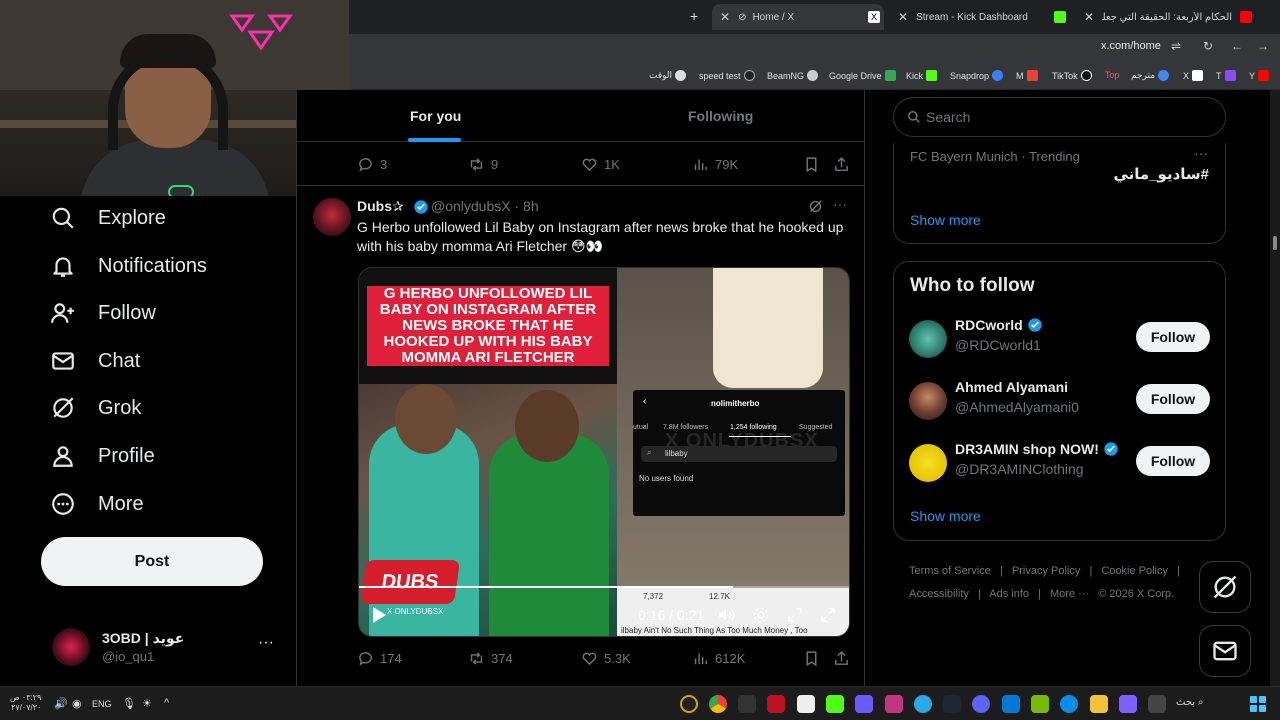  Describe the element at coordinates (1157, 704) in the screenshot. I see `task-view-icon` at that location.